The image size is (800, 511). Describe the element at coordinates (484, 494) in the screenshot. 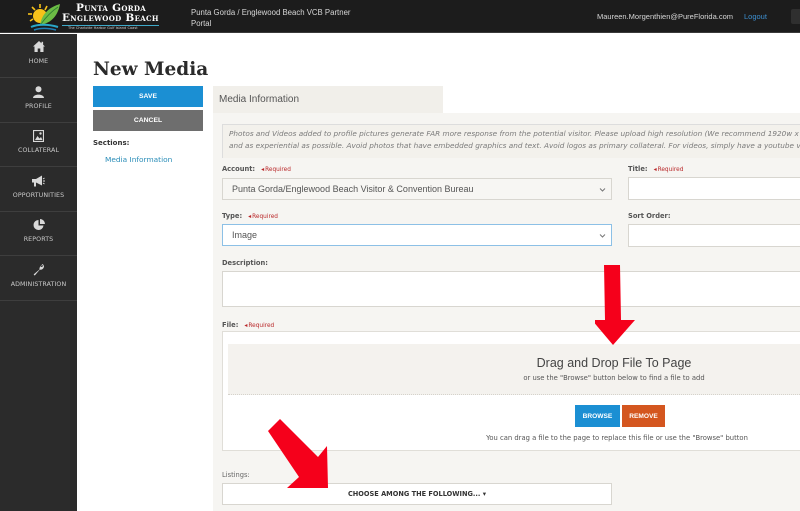

I see `caret-down-icon: ▾` at that location.